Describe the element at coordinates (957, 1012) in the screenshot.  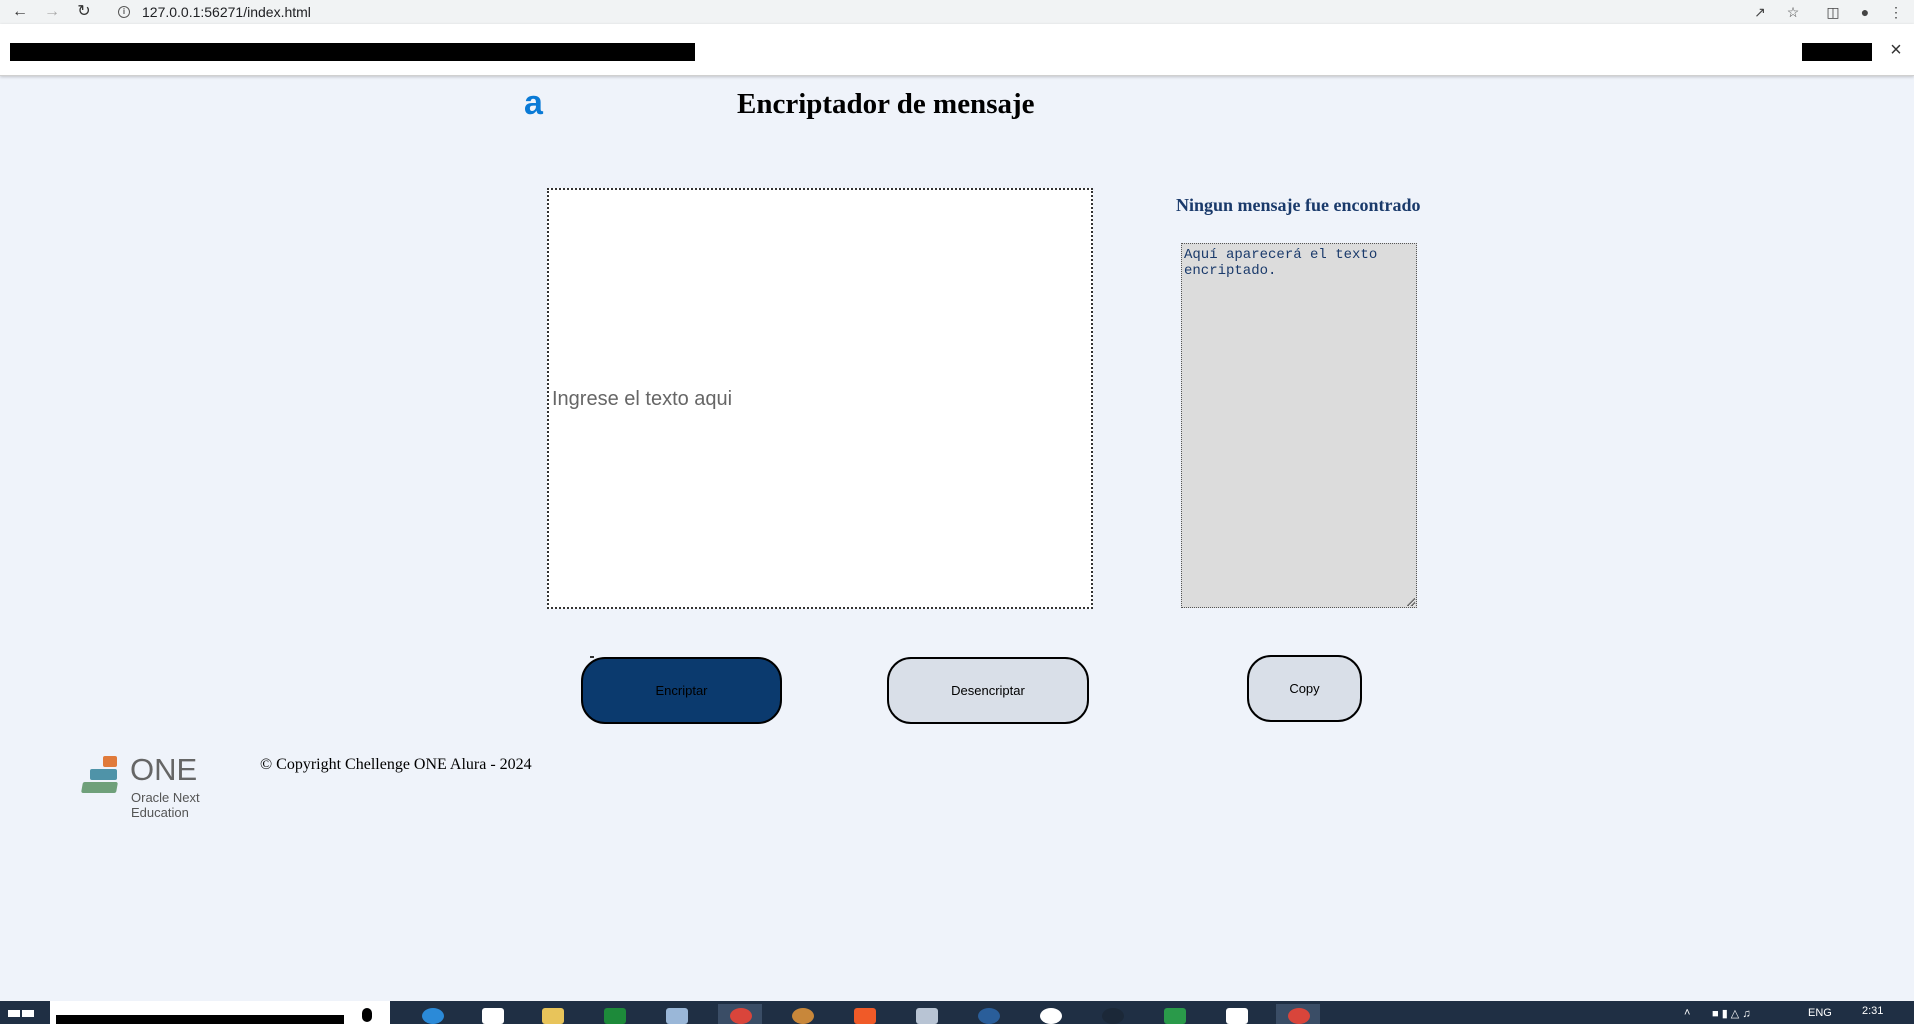
I see `taskbar: ˄ ■ ▮ △ ♫ ENG 2:31` at that location.